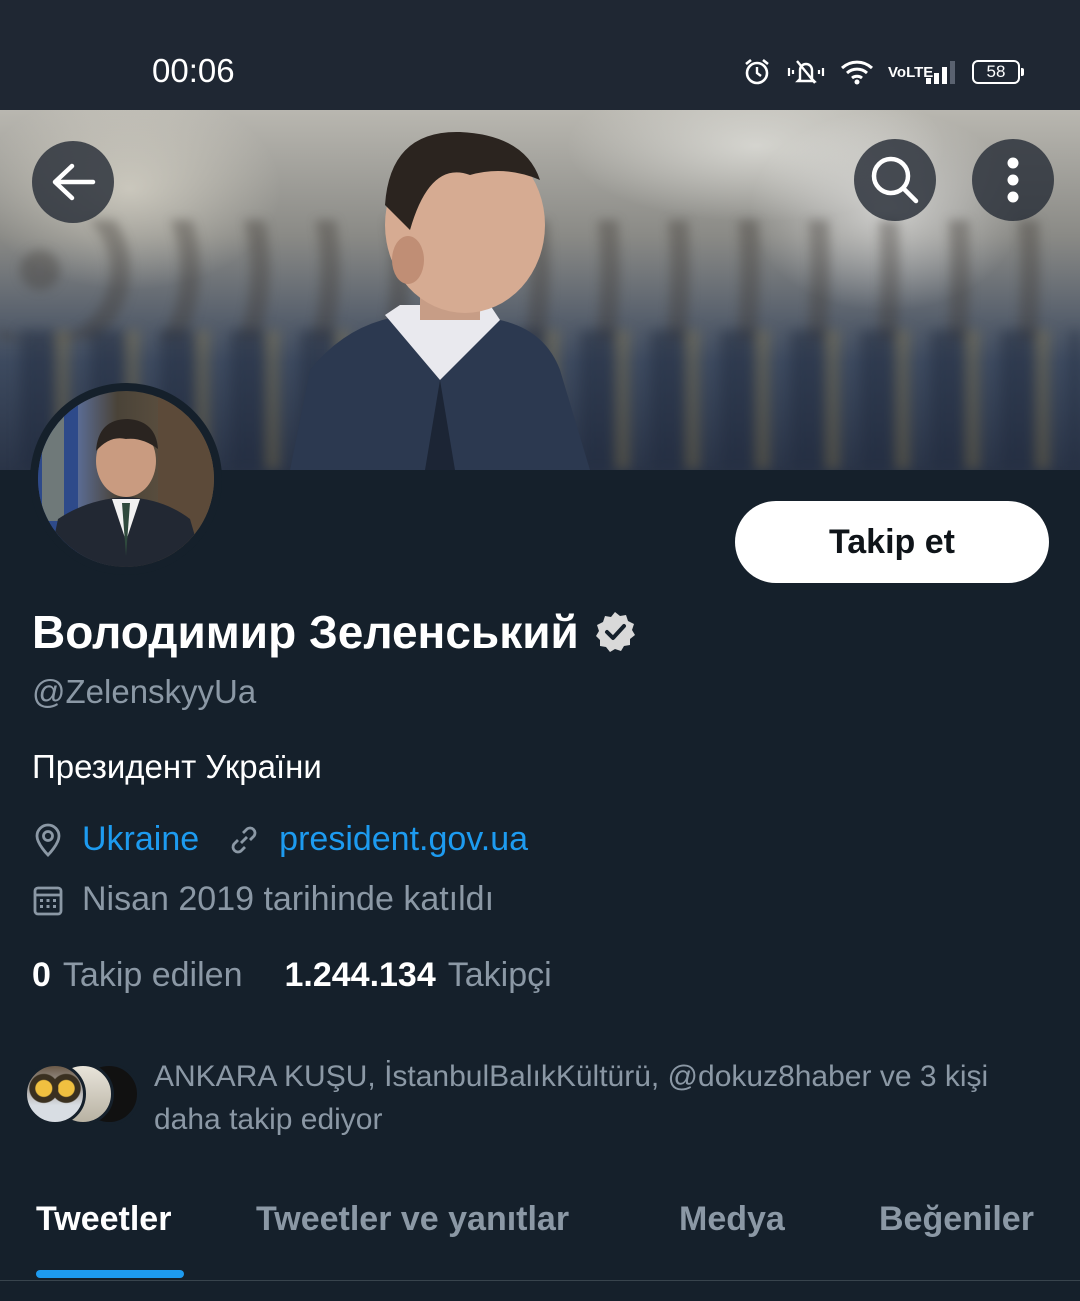  What do you see at coordinates (403, 839) in the screenshot?
I see `profile-website-link: president.gov.ua` at bounding box center [403, 839].